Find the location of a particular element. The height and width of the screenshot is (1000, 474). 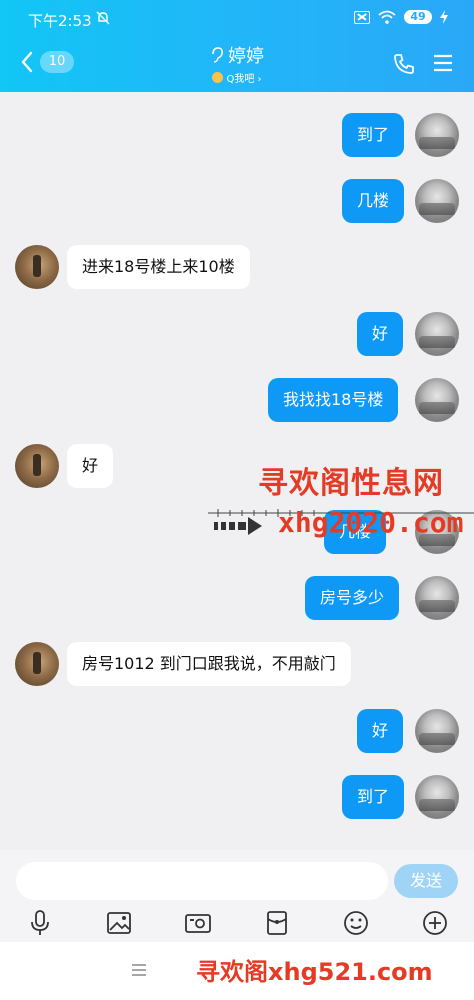

status-emoji-icon is located at coordinates (218, 77).